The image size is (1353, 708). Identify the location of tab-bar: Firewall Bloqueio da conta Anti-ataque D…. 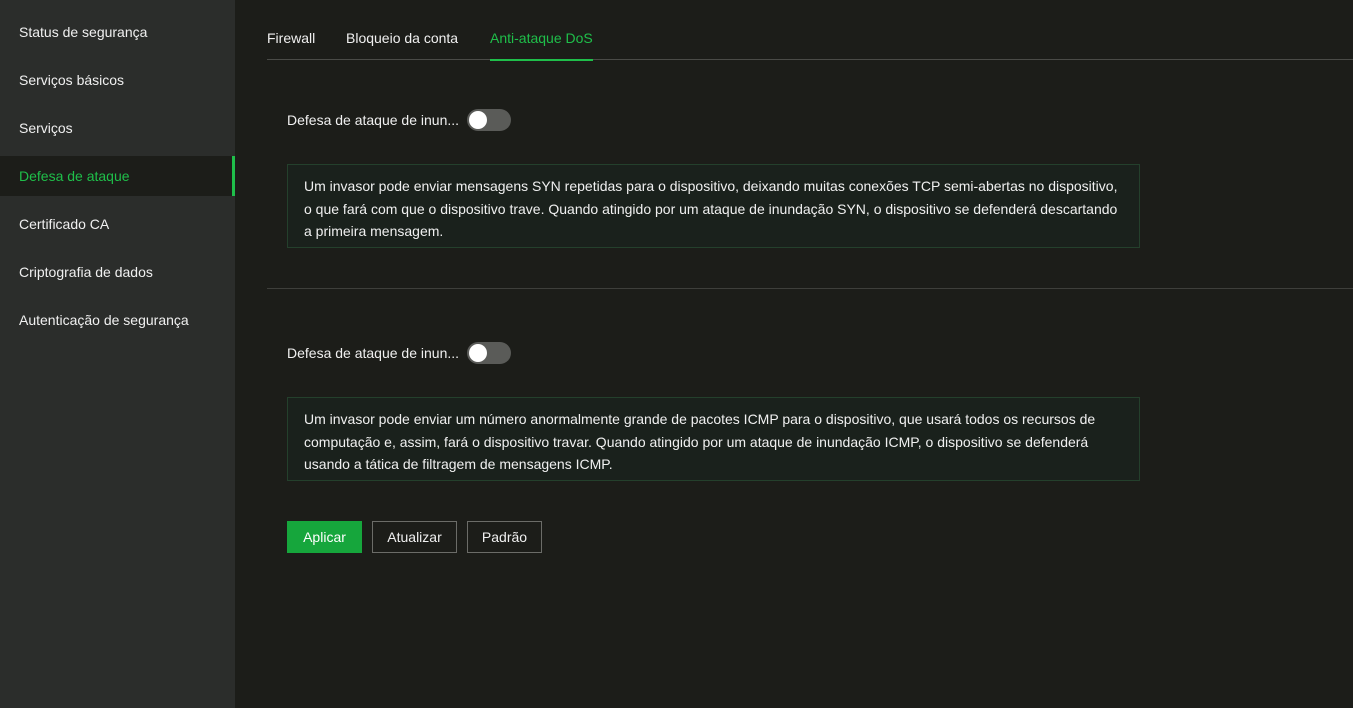
(810, 30).